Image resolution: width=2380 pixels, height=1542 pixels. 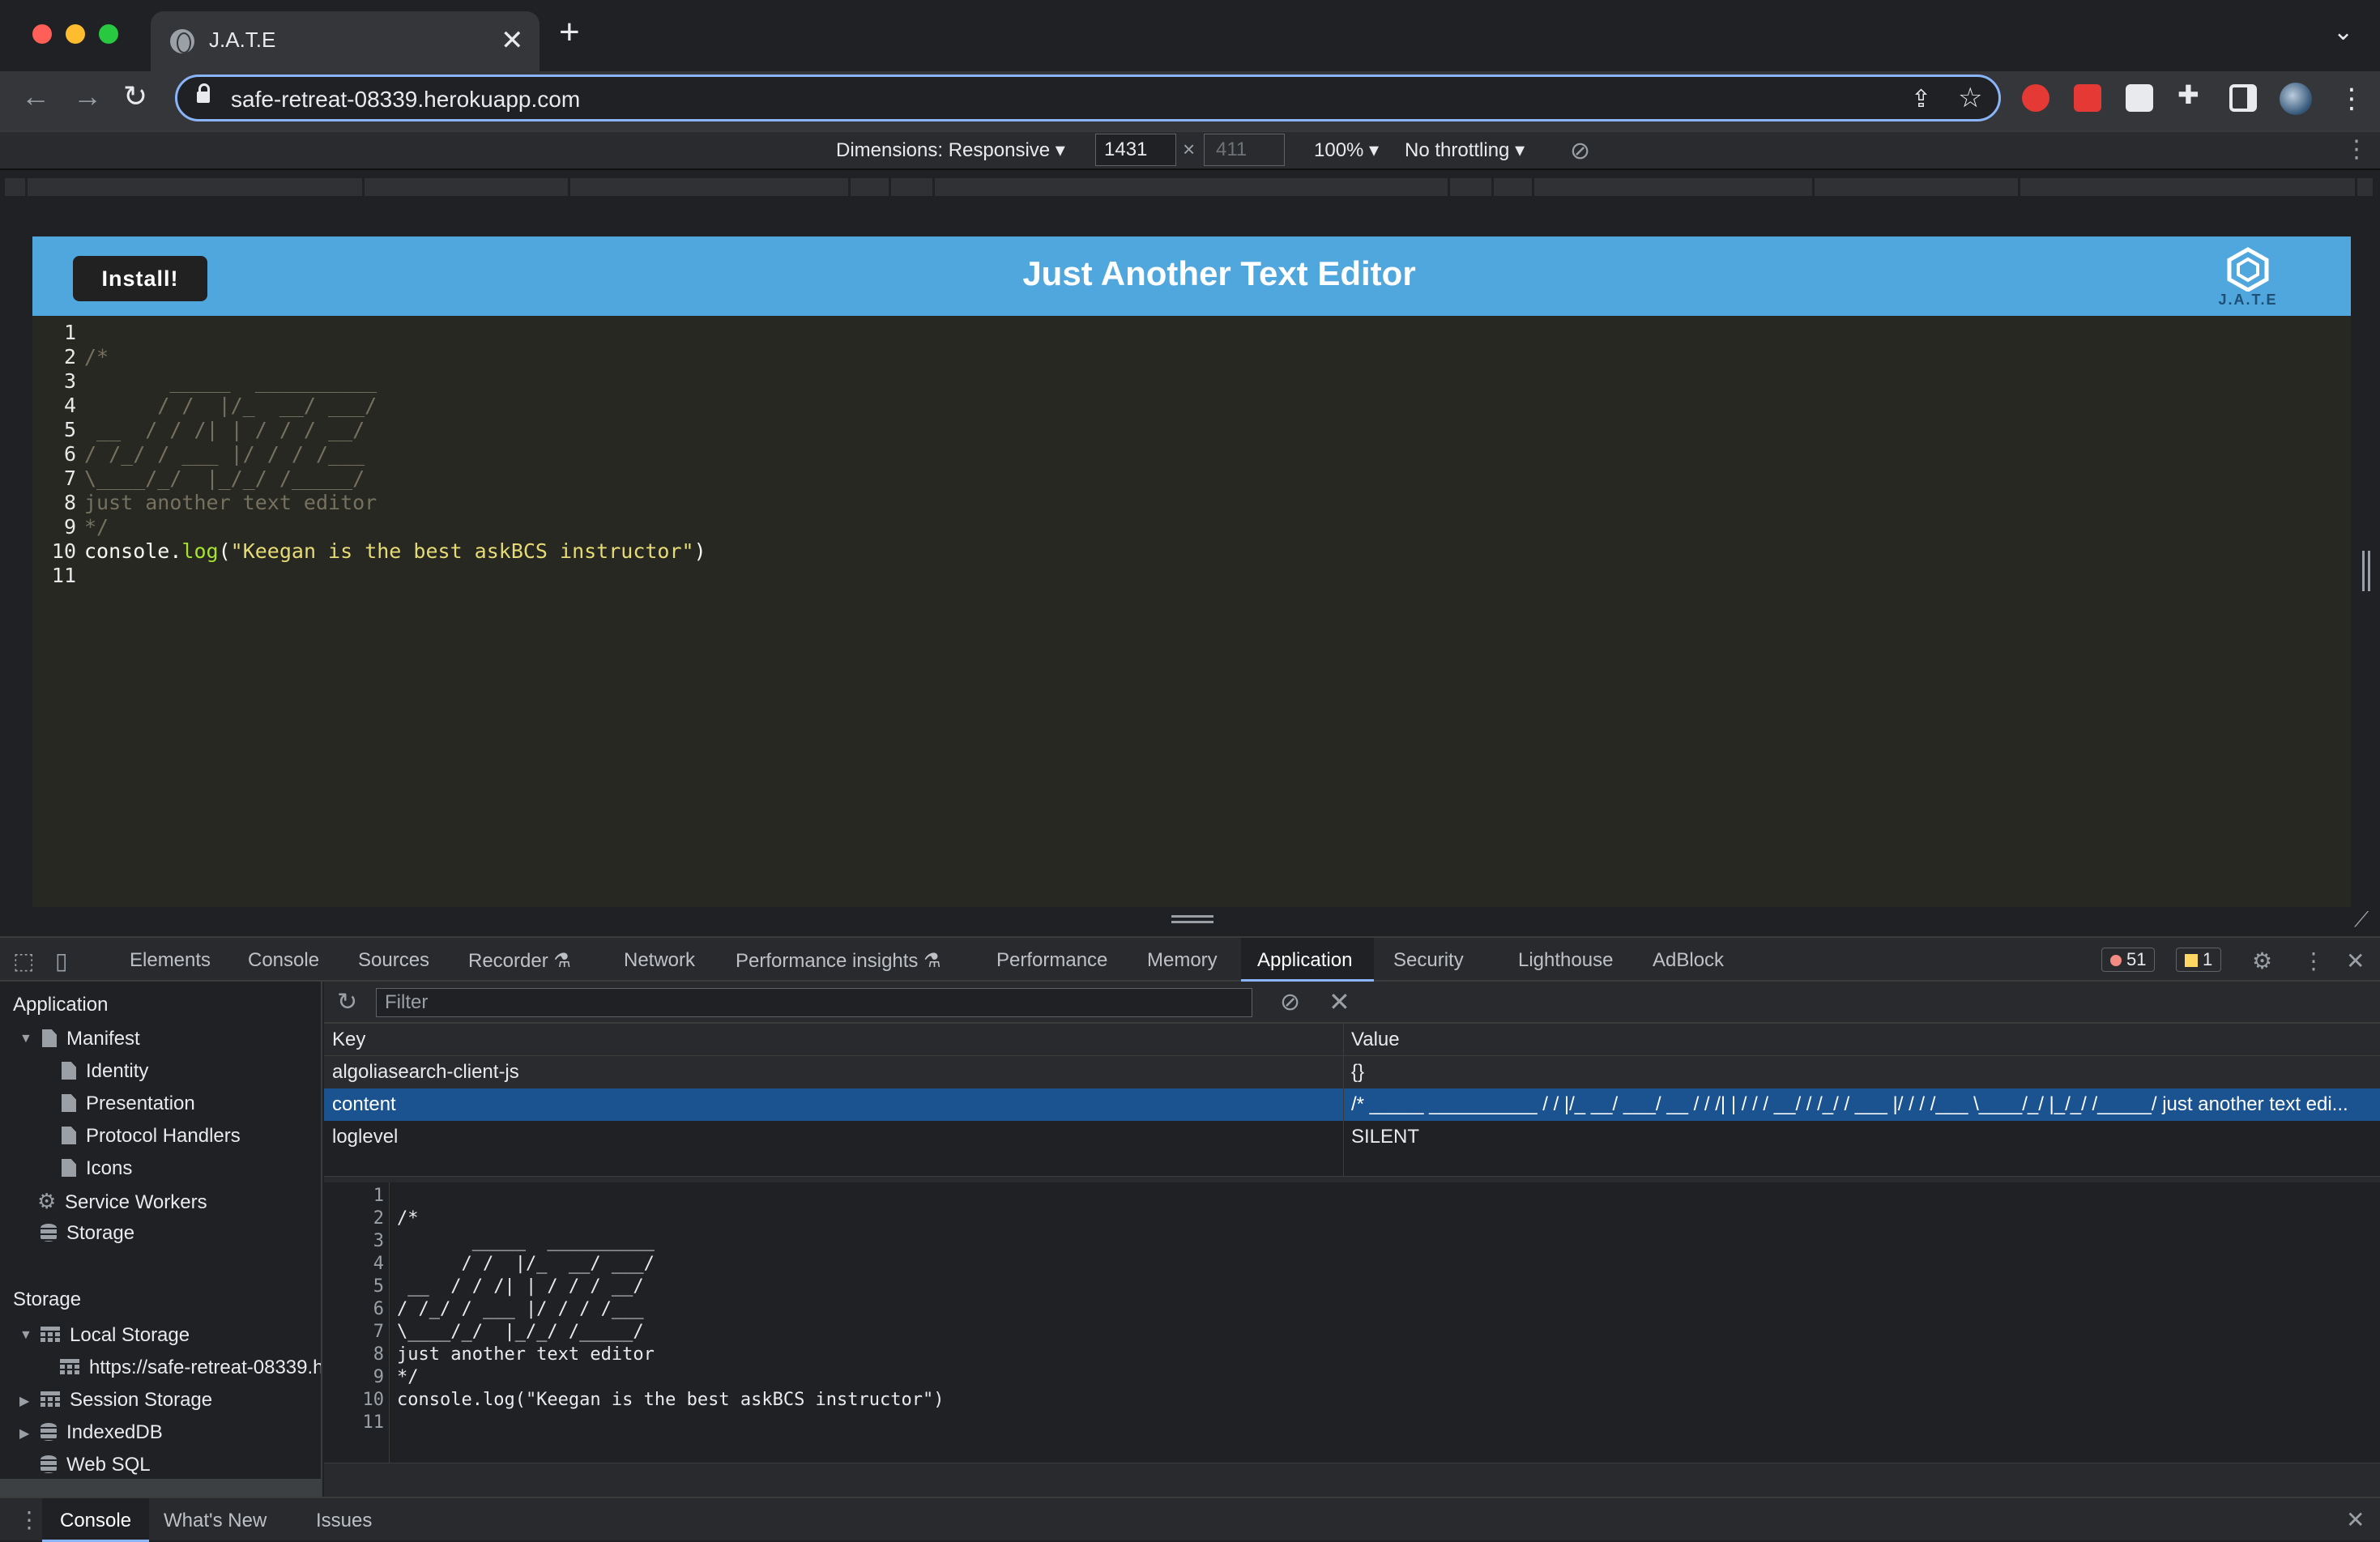 What do you see at coordinates (130, 1335) in the screenshot?
I see `sidebar-item-label: Local Storage` at bounding box center [130, 1335].